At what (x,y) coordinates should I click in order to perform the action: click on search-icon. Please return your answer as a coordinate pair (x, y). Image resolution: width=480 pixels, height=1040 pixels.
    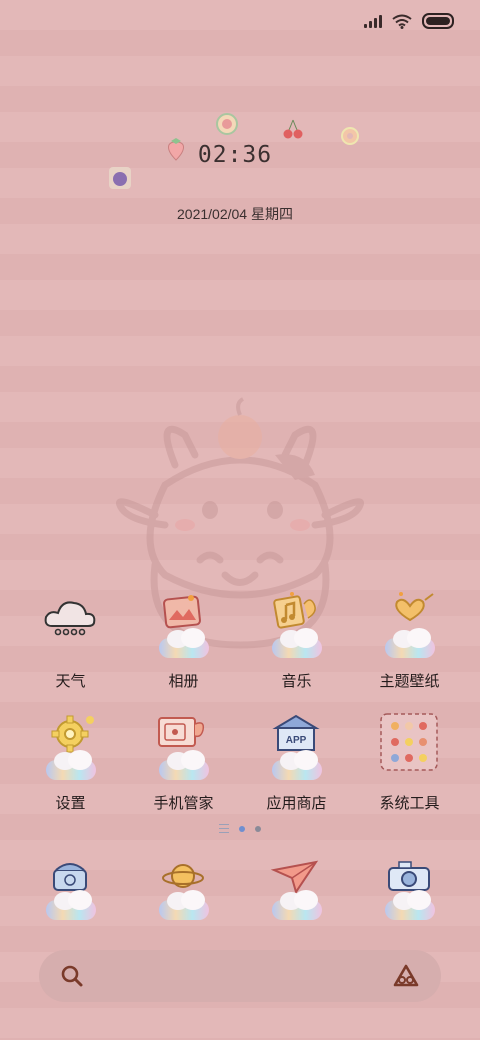
    Looking at the image, I should click on (72, 976).